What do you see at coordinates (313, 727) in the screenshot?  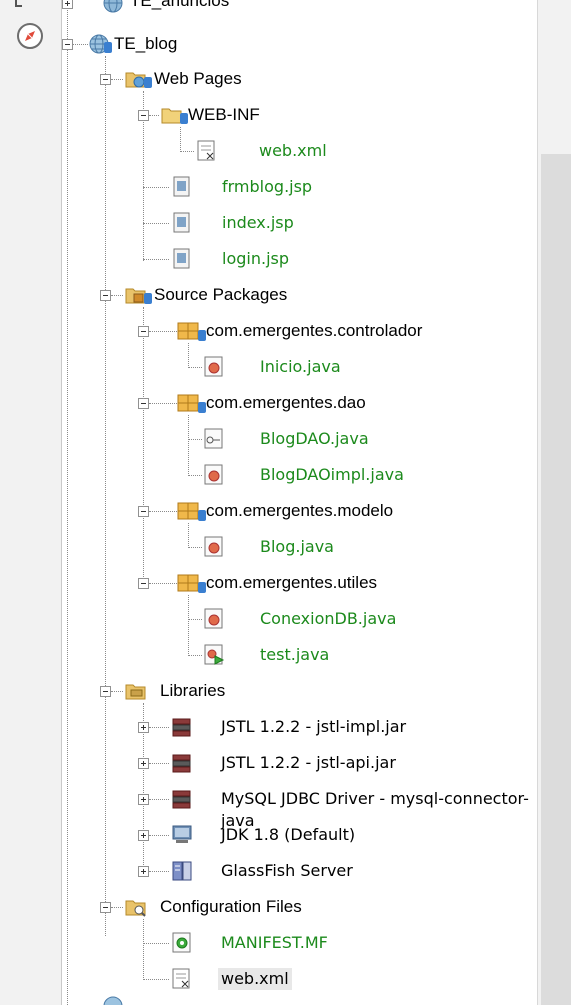 I see `library-label: JSTL 1.2.2 - jstl-impl.jar` at bounding box center [313, 727].